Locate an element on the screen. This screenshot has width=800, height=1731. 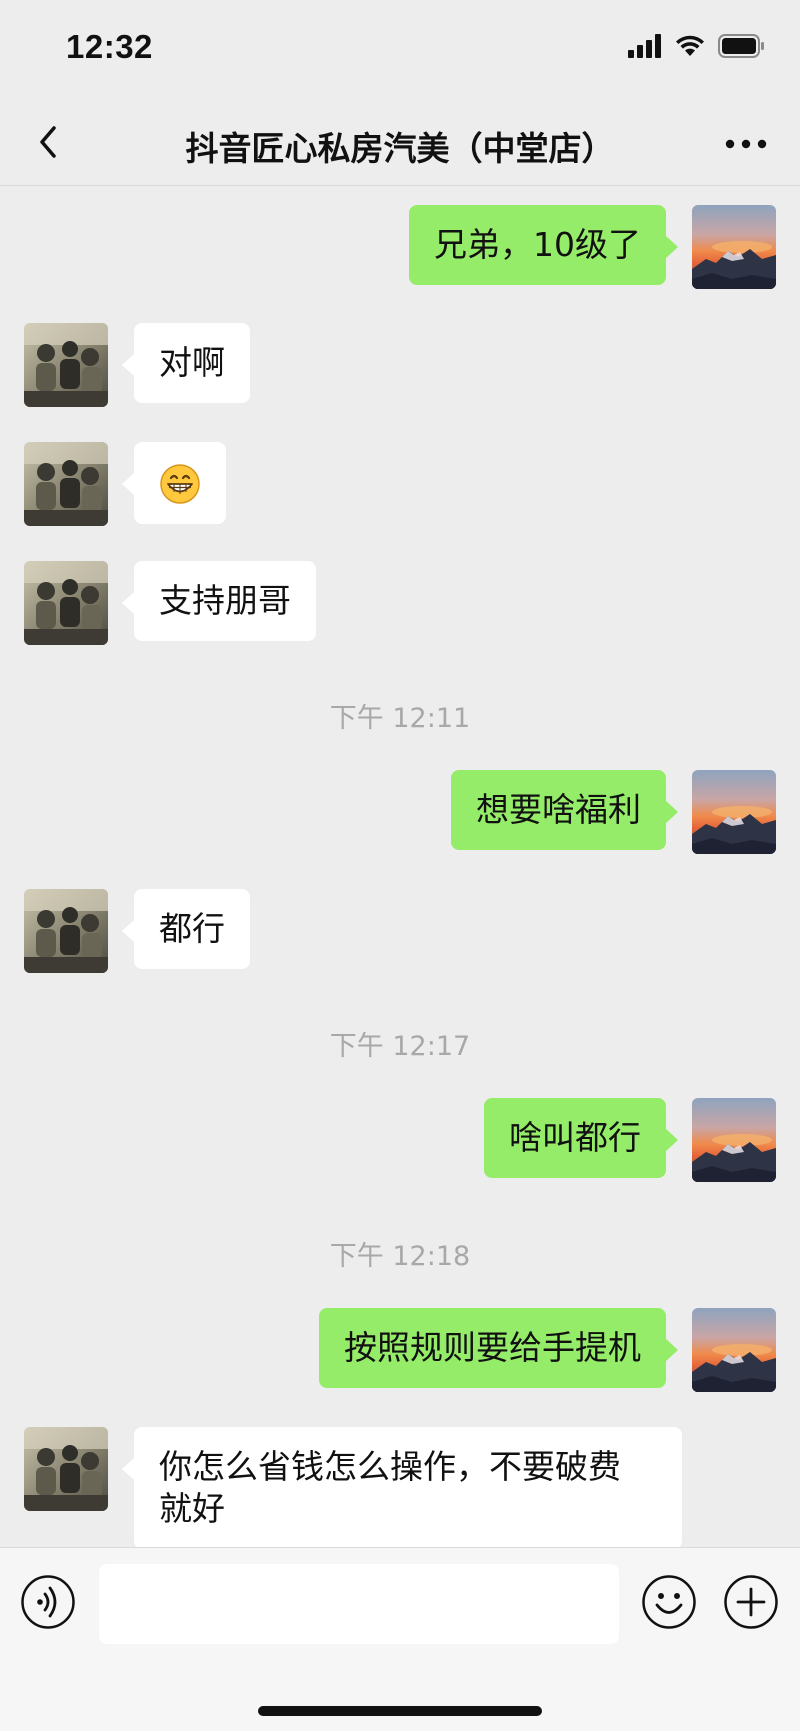
friend-message-bubble: 对啊 is located at coordinates (186, 363).